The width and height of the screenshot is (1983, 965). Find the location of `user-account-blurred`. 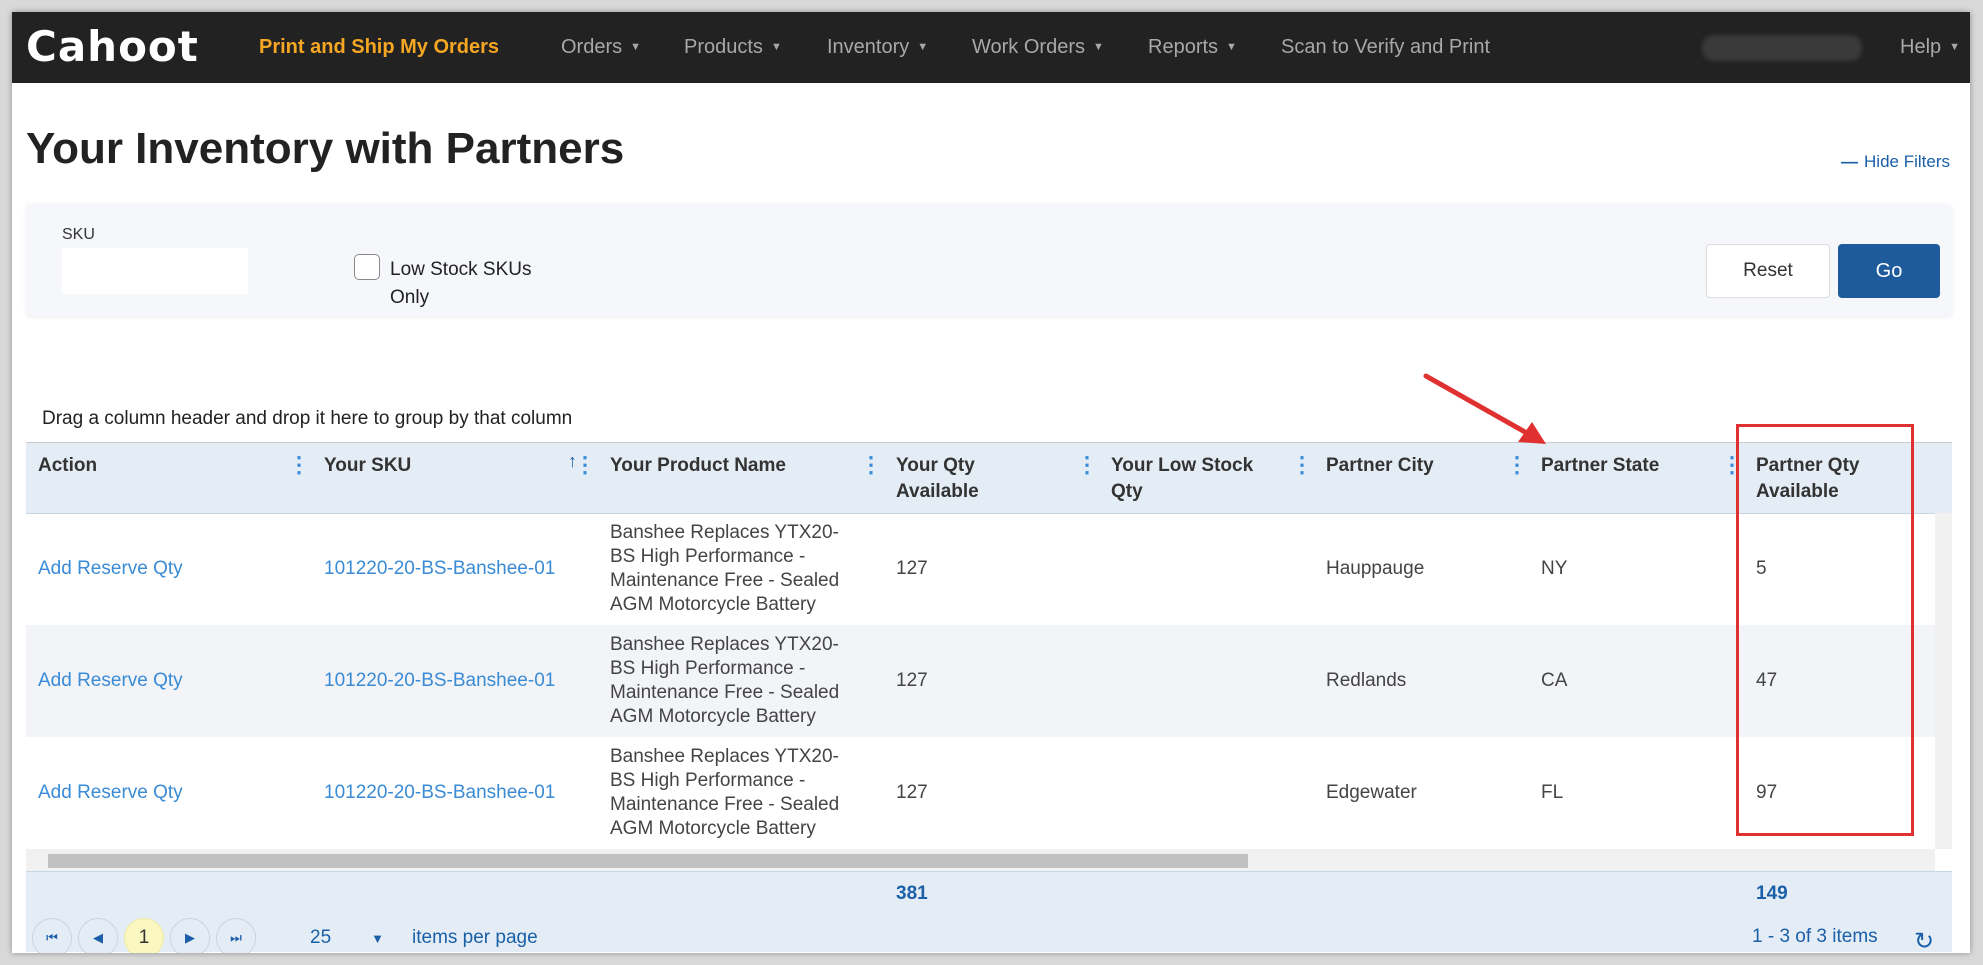

user-account-blurred is located at coordinates (1782, 48).